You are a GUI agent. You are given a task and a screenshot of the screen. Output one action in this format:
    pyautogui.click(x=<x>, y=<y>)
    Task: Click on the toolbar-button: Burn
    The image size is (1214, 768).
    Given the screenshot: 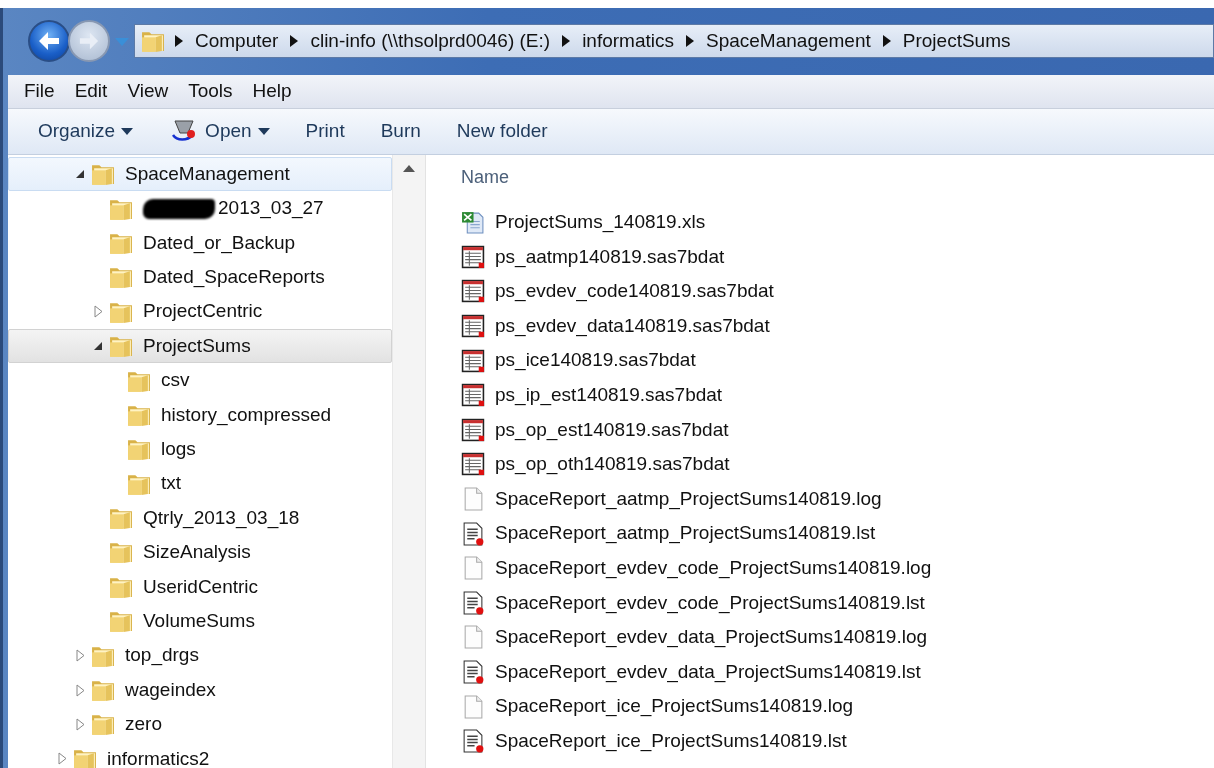 What is the action you would take?
    pyautogui.click(x=400, y=131)
    